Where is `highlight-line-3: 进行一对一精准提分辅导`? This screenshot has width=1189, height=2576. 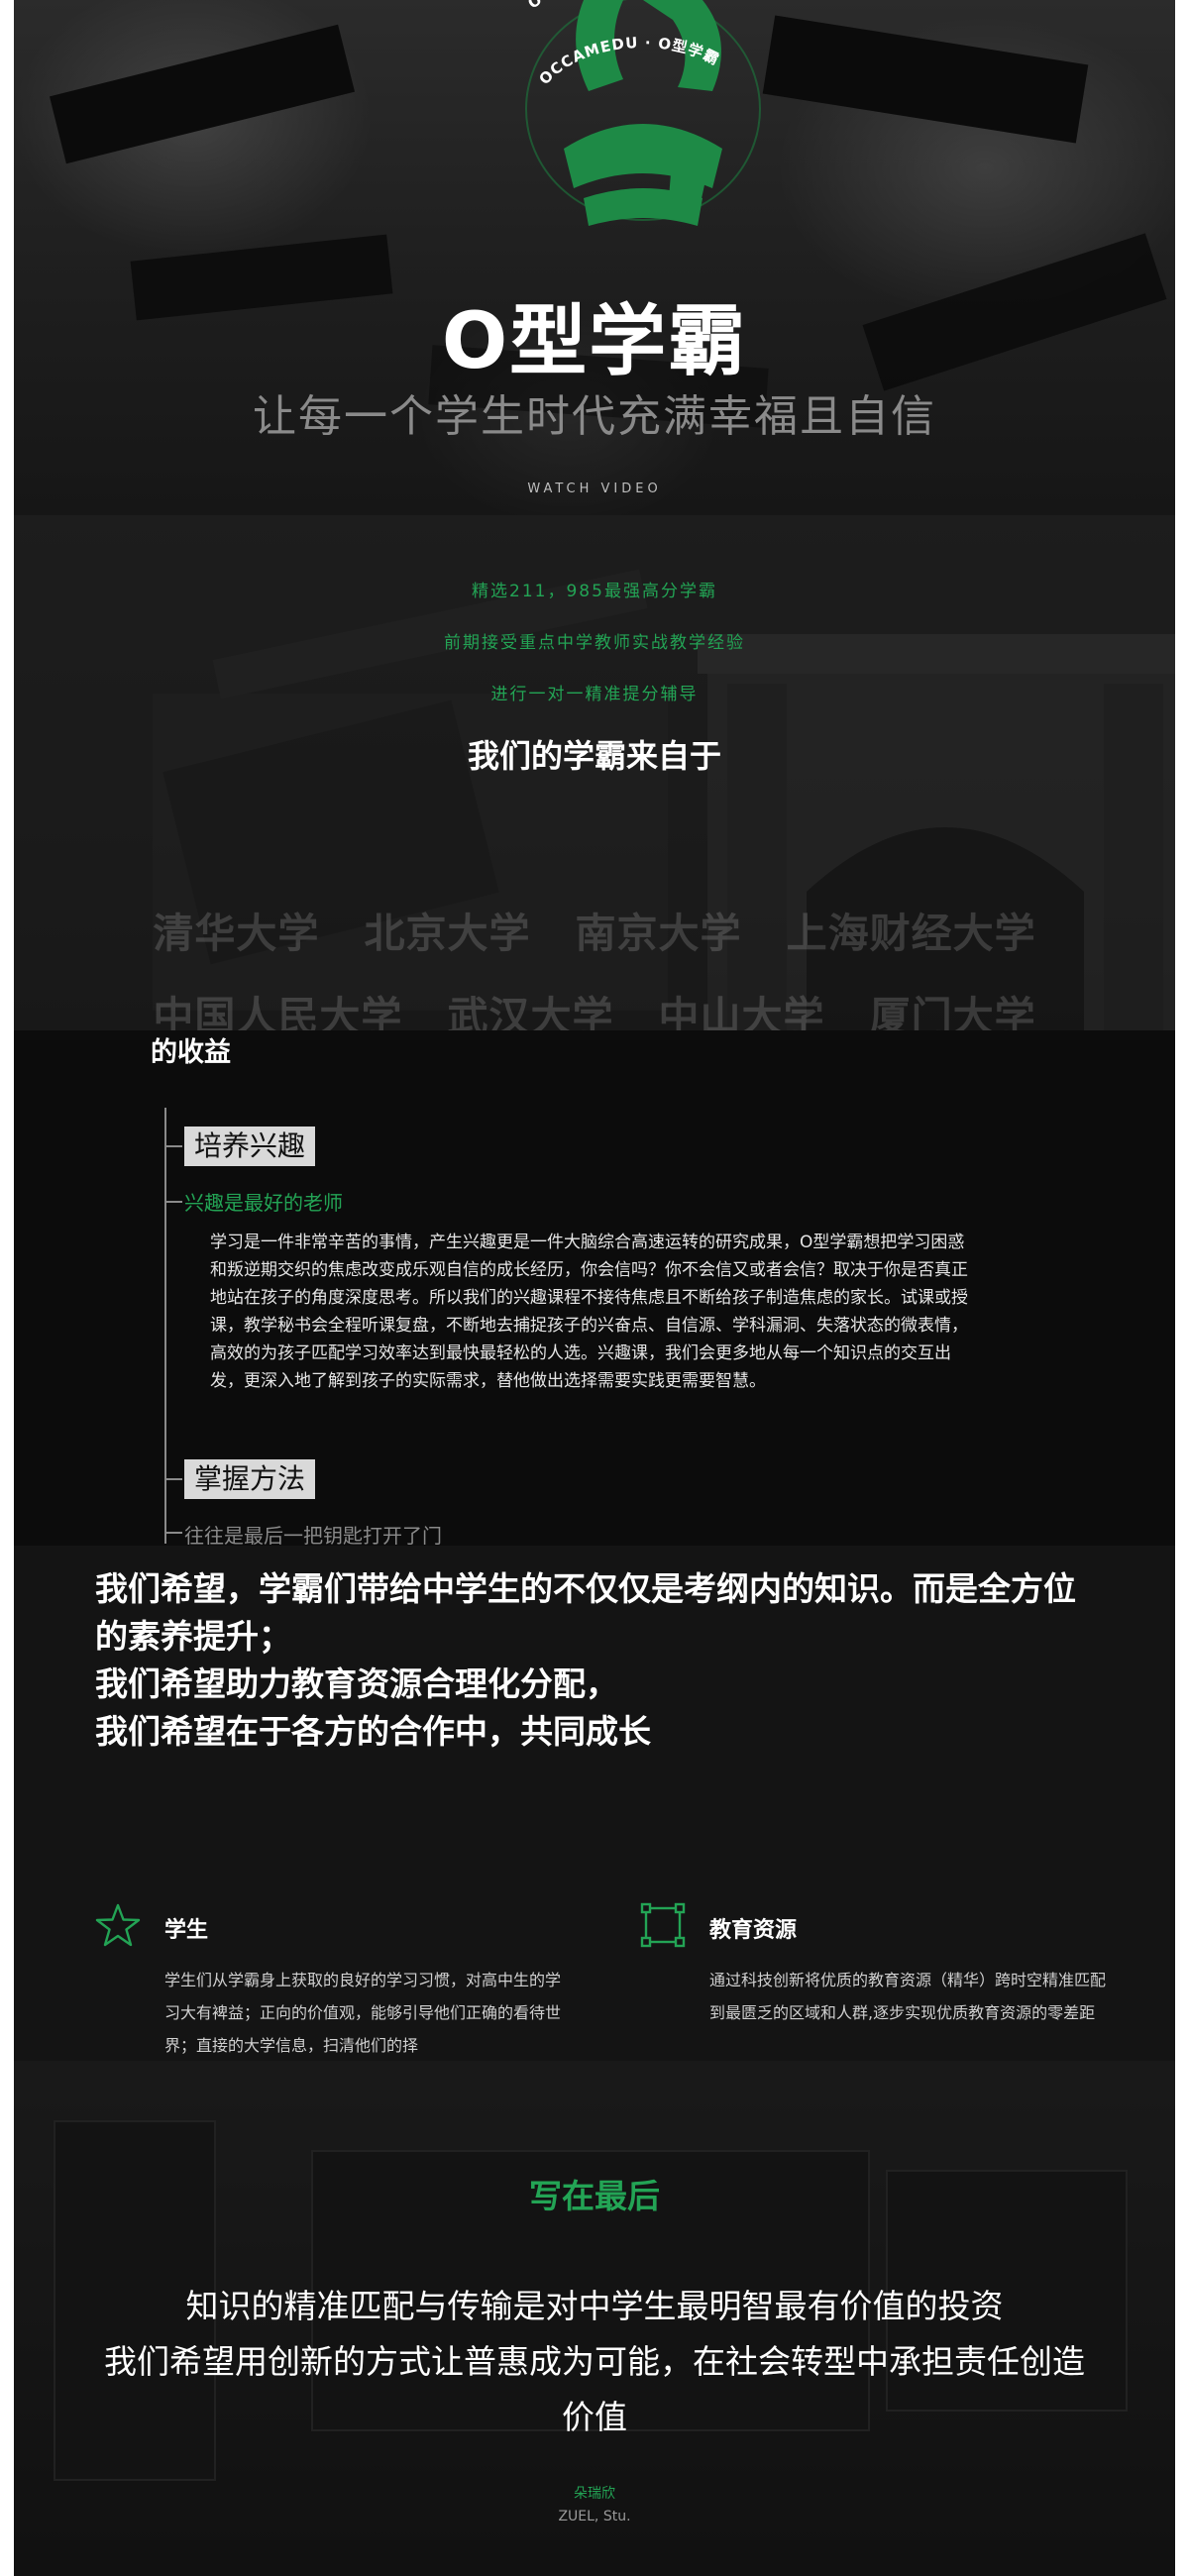
highlight-line-3: 进行一对一精准提分辅导 is located at coordinates (594, 694).